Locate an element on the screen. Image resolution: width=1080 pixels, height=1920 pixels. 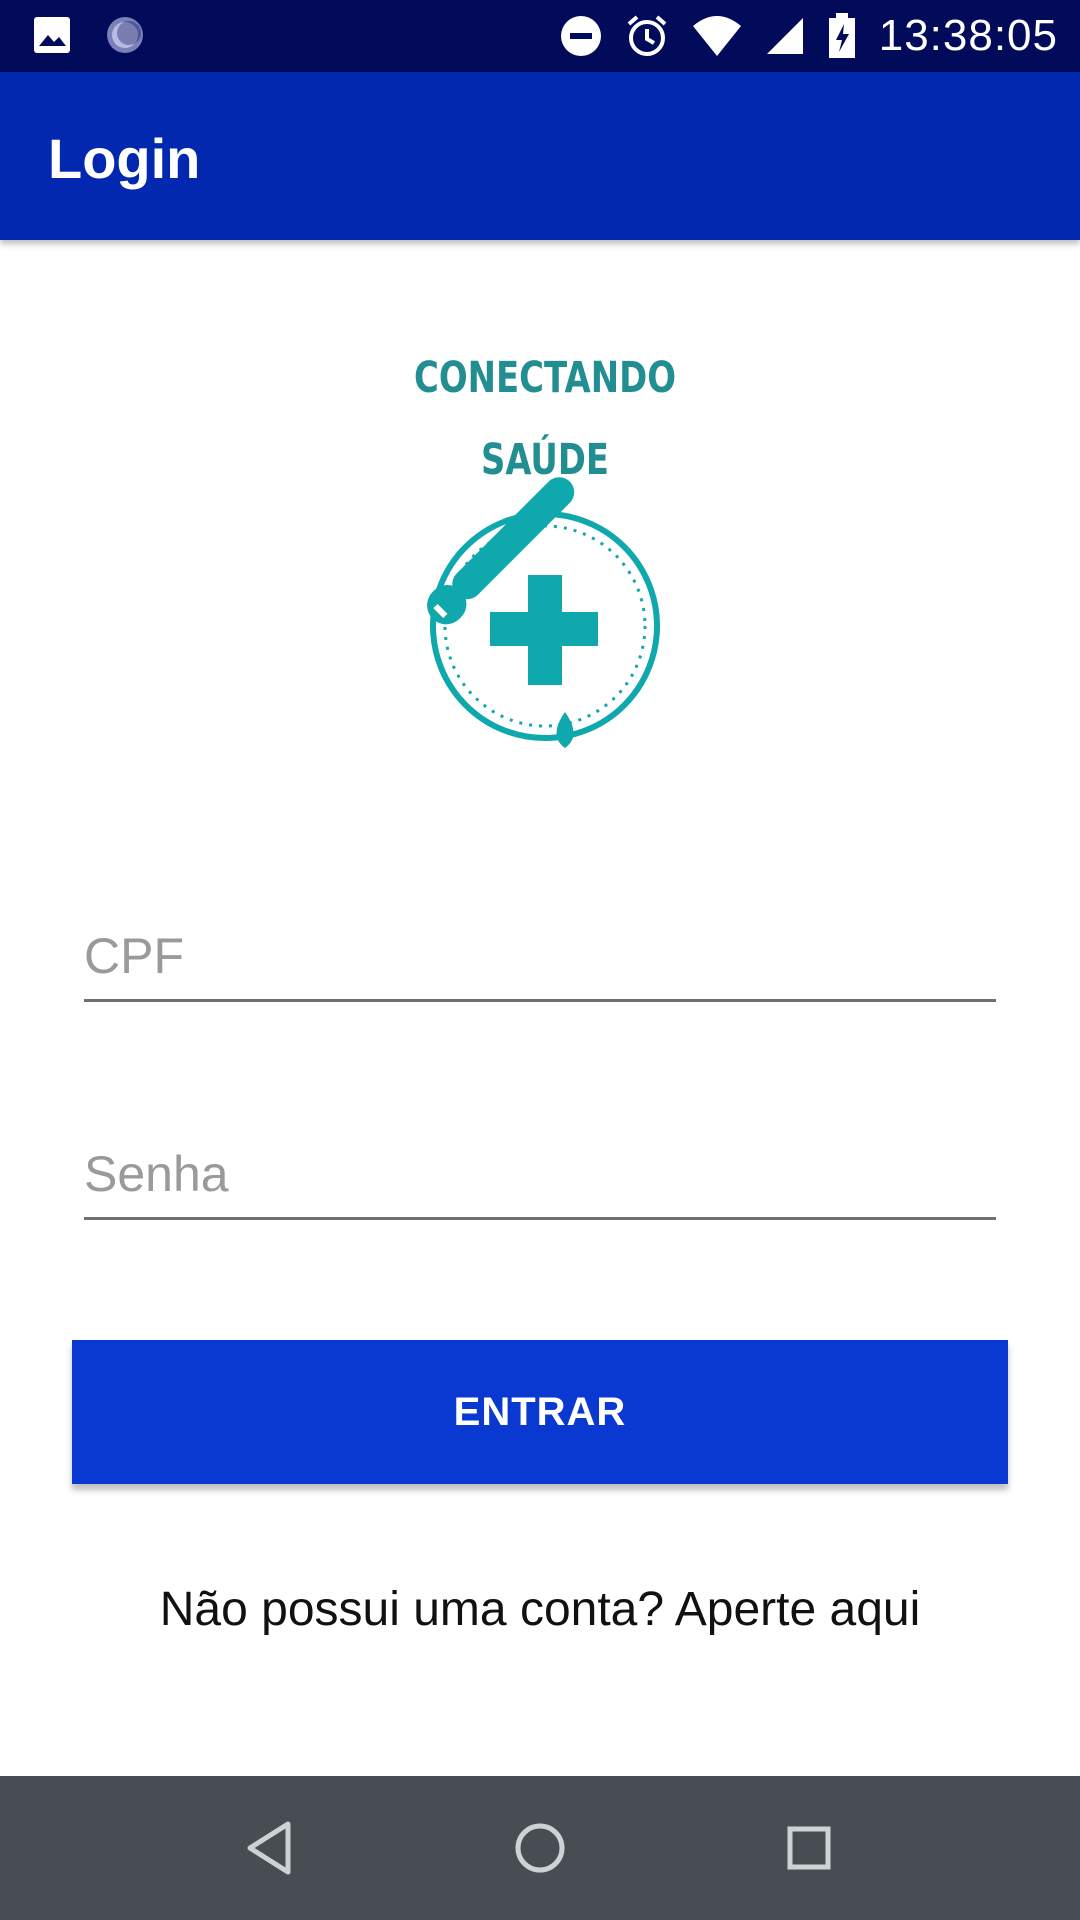
medical-dropper-icon is located at coordinates (543, 612).